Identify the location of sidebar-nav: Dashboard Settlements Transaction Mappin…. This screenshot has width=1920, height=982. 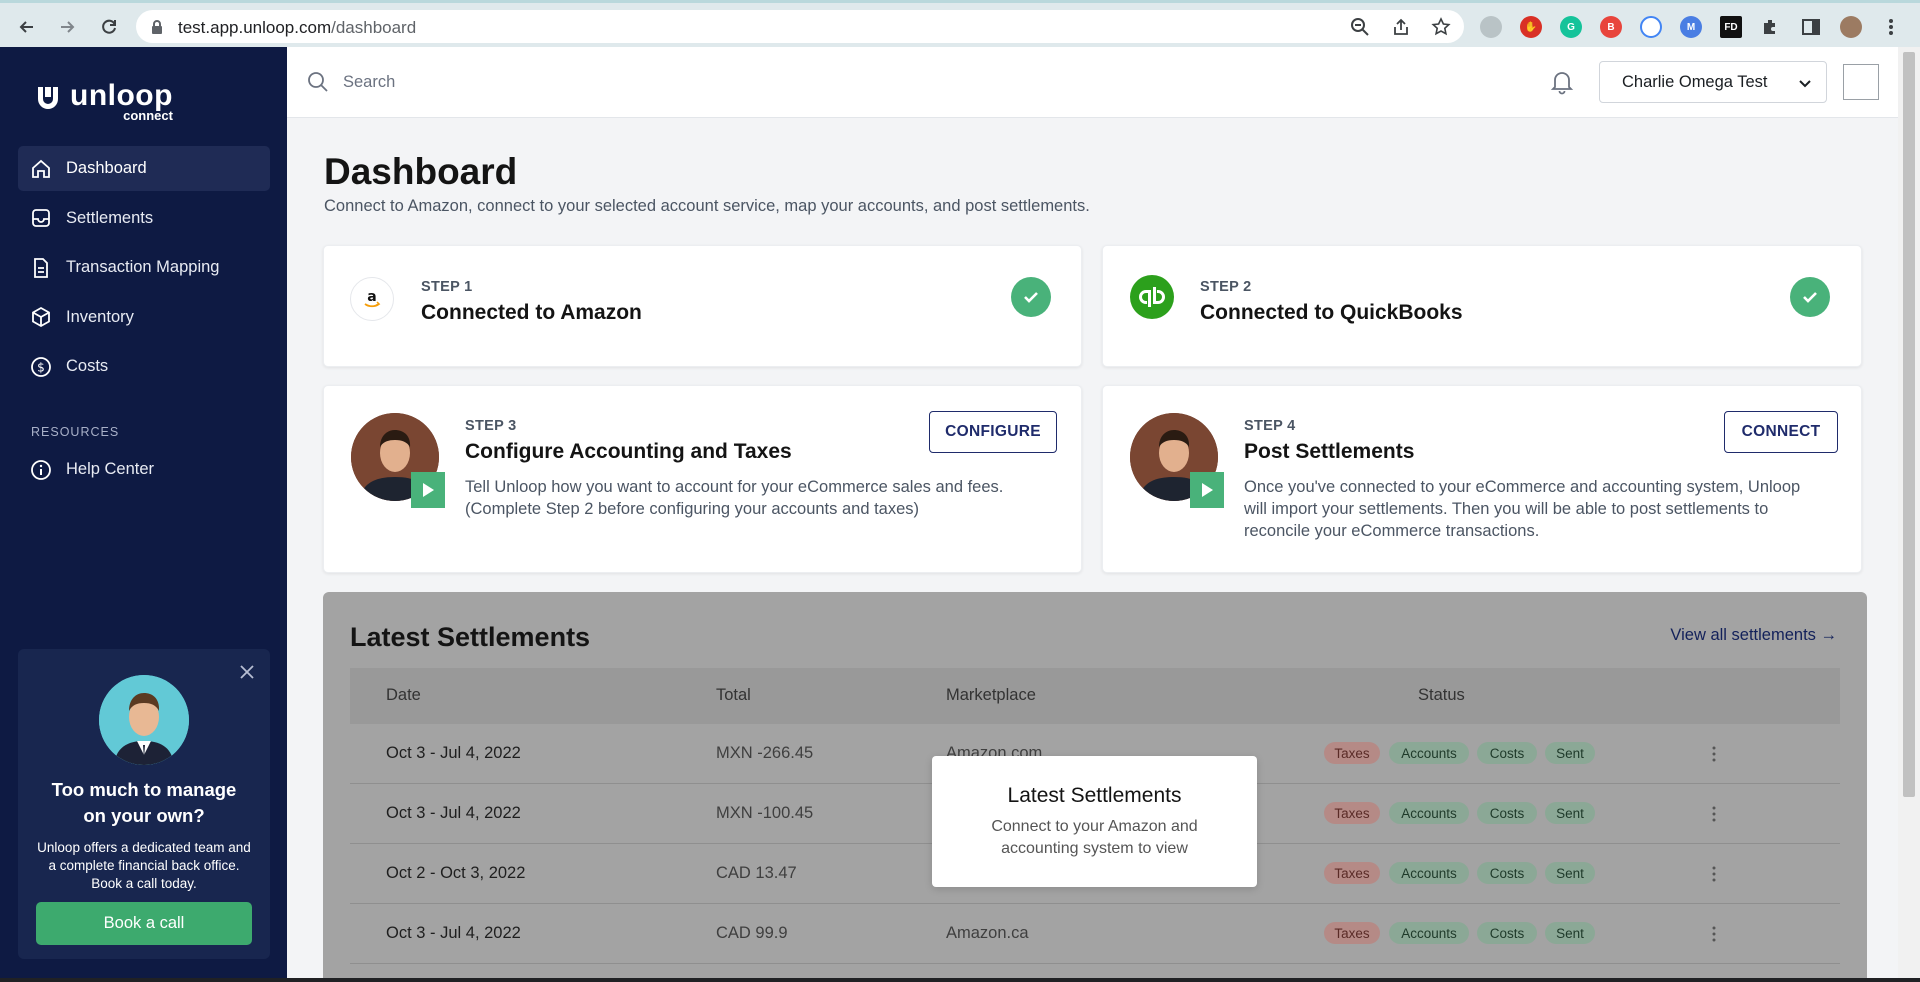
(144, 270).